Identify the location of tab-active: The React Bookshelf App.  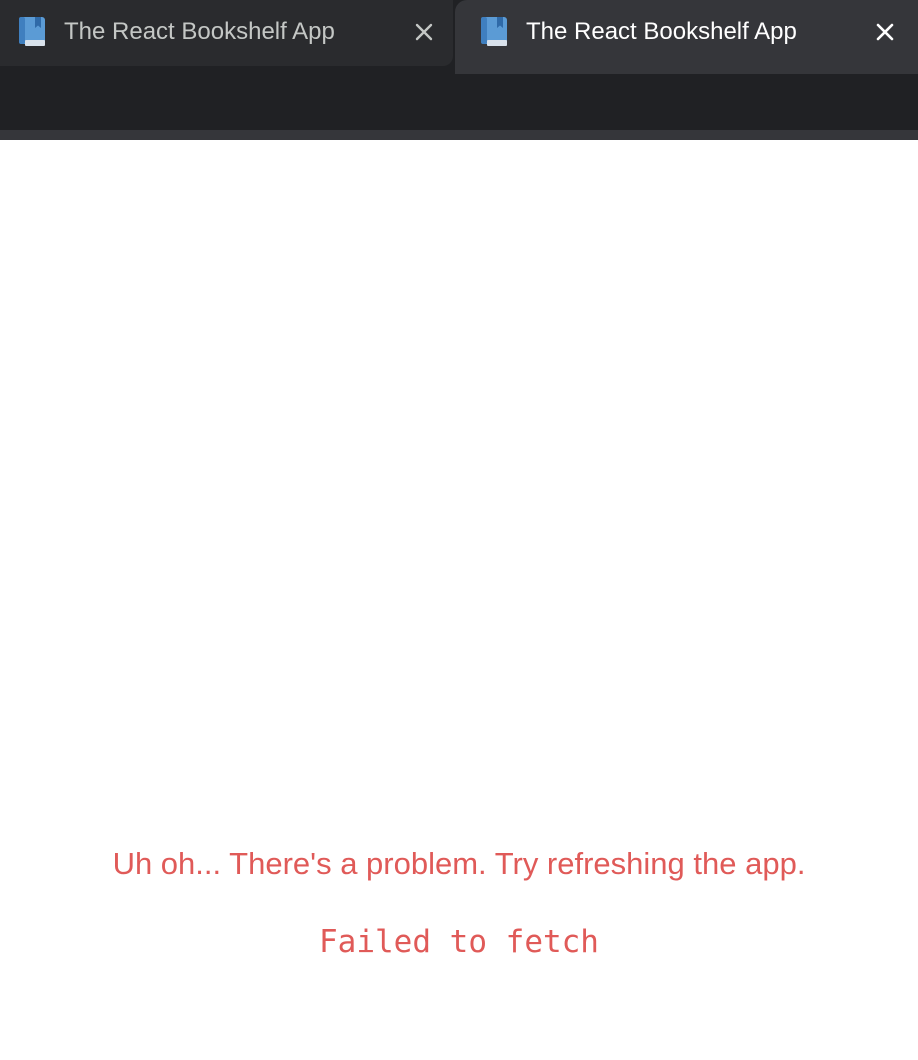
(686, 37).